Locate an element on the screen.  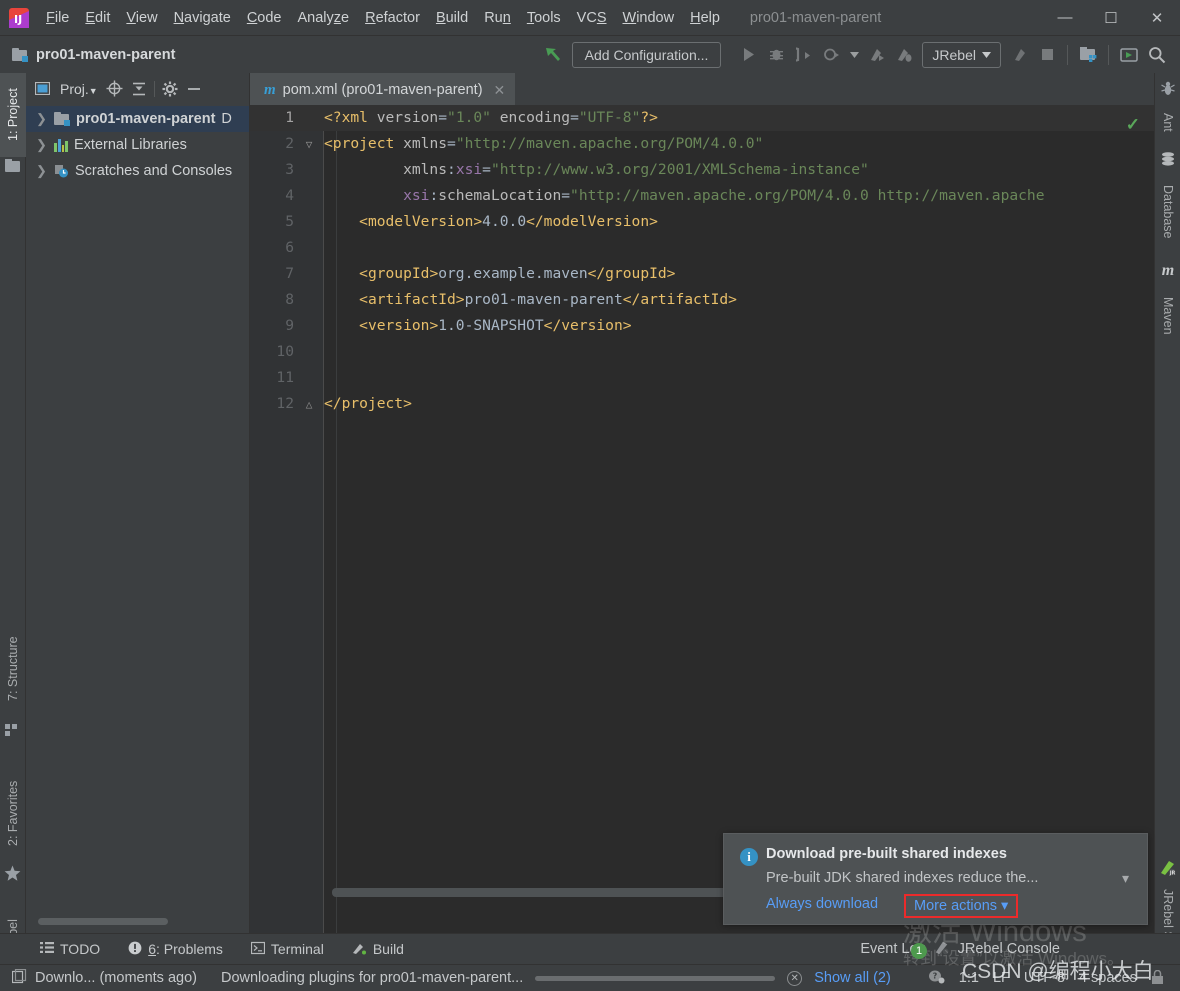
tool-window-todo: TODO is located at coordinates (70, 949).